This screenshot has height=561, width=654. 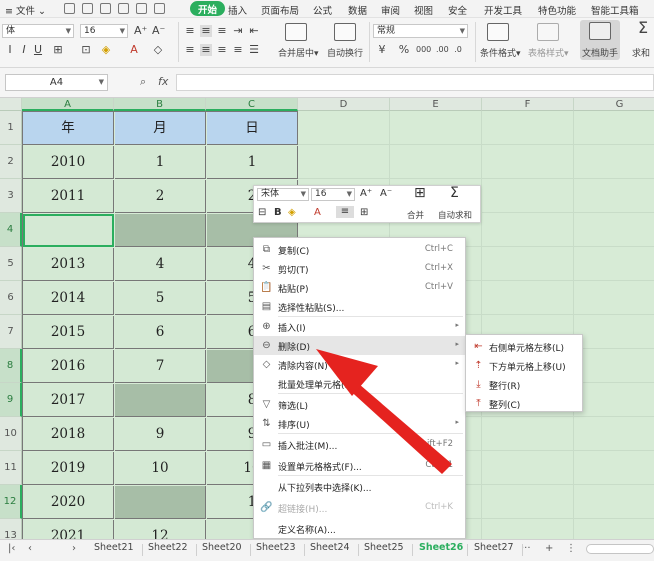 I want to click on context-menu-item: ✂ 剪切(T) Ctrl+X, so click(x=359, y=268).